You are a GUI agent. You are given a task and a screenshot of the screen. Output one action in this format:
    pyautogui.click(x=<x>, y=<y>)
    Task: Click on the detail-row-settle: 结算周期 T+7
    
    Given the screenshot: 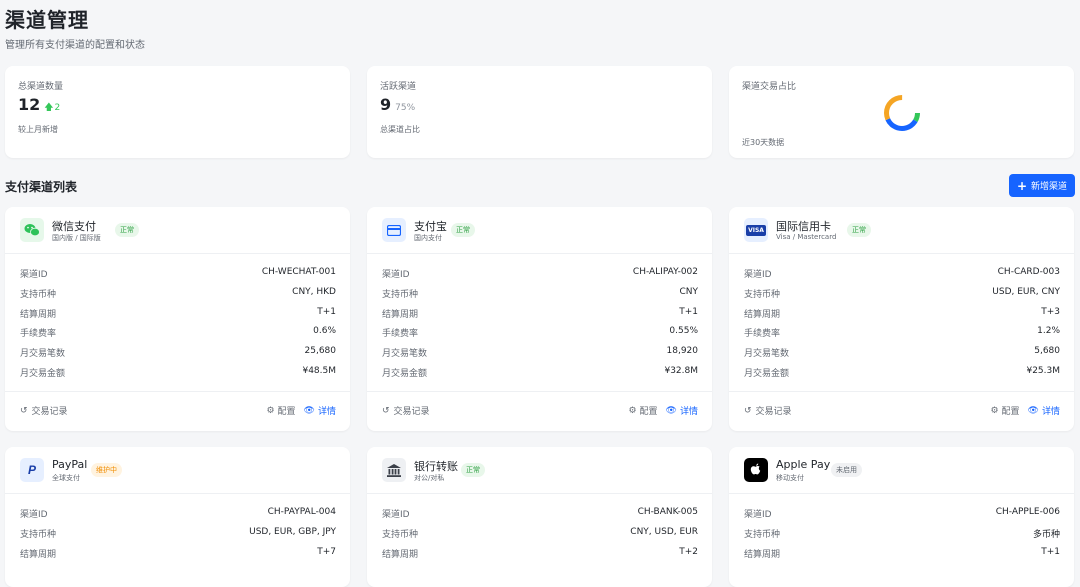 What is the action you would take?
    pyautogui.click(x=178, y=553)
    